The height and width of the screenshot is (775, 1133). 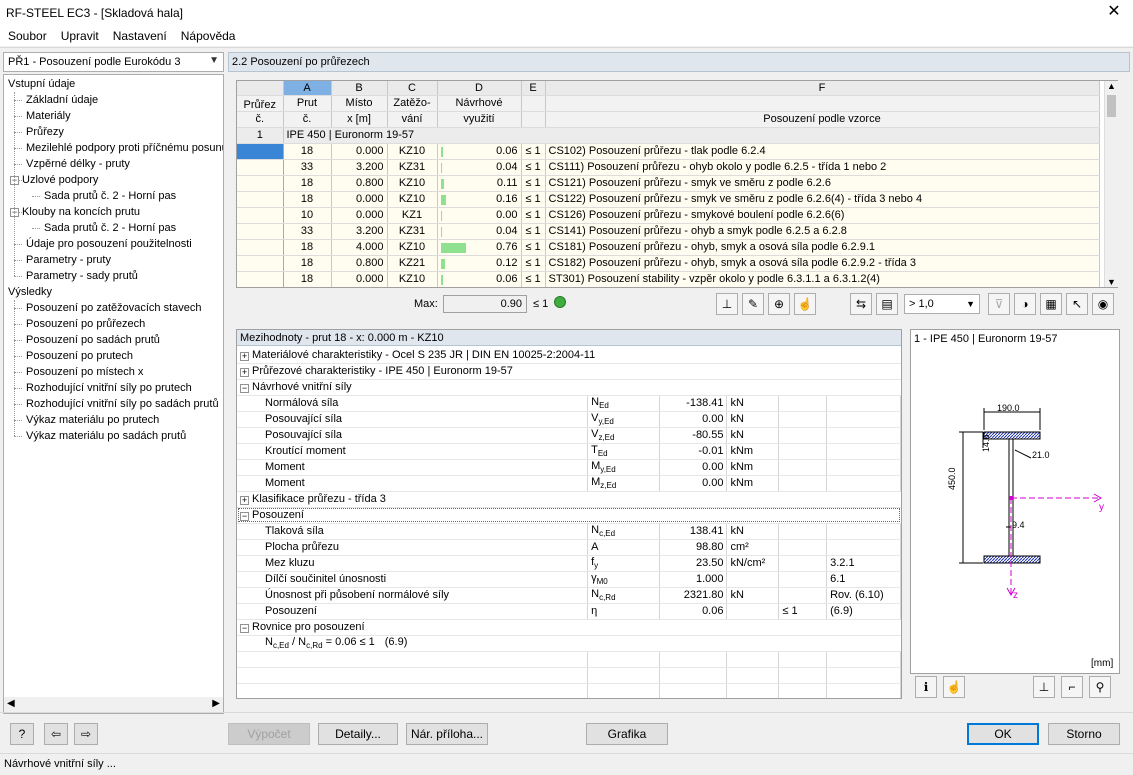 What do you see at coordinates (822, 88) in the screenshot?
I see `col-letter-f: F` at bounding box center [822, 88].